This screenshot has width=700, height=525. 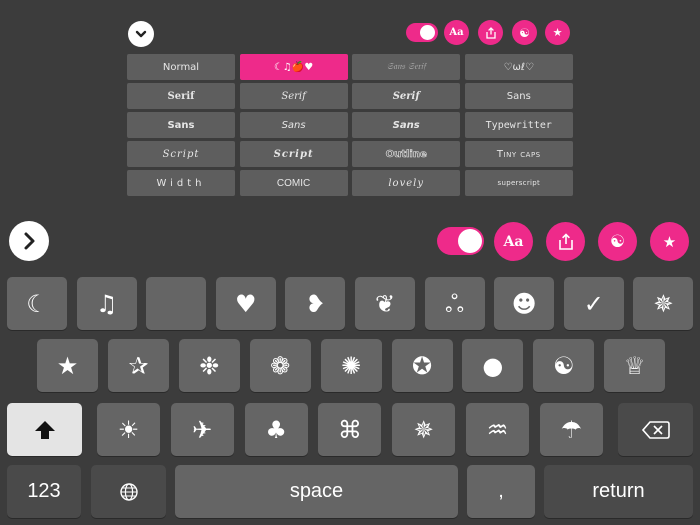 I want to click on expand-button, so click(x=29, y=241).